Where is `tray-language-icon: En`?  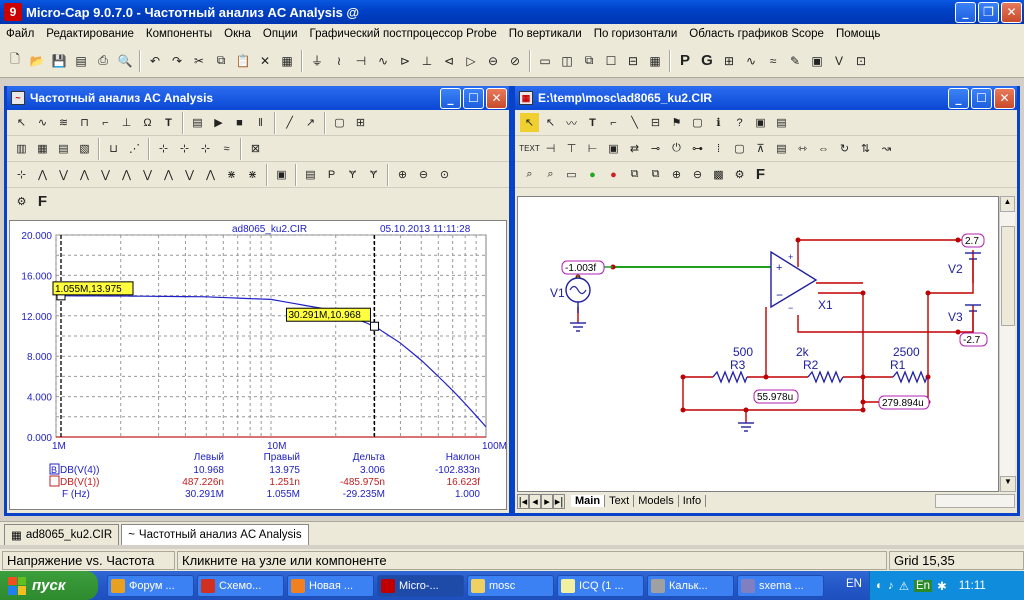
tray-language-icon: En is located at coordinates (923, 585).